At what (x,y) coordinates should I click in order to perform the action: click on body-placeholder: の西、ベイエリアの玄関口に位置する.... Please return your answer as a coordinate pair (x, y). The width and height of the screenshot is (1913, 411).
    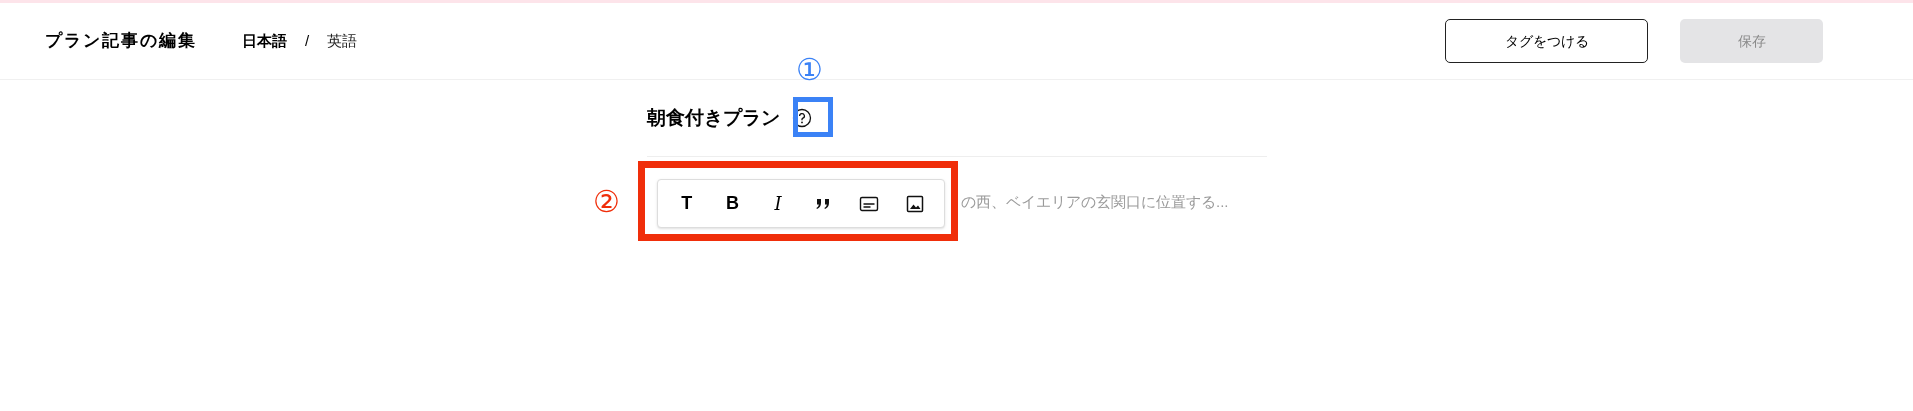
    Looking at the image, I should click on (1095, 201).